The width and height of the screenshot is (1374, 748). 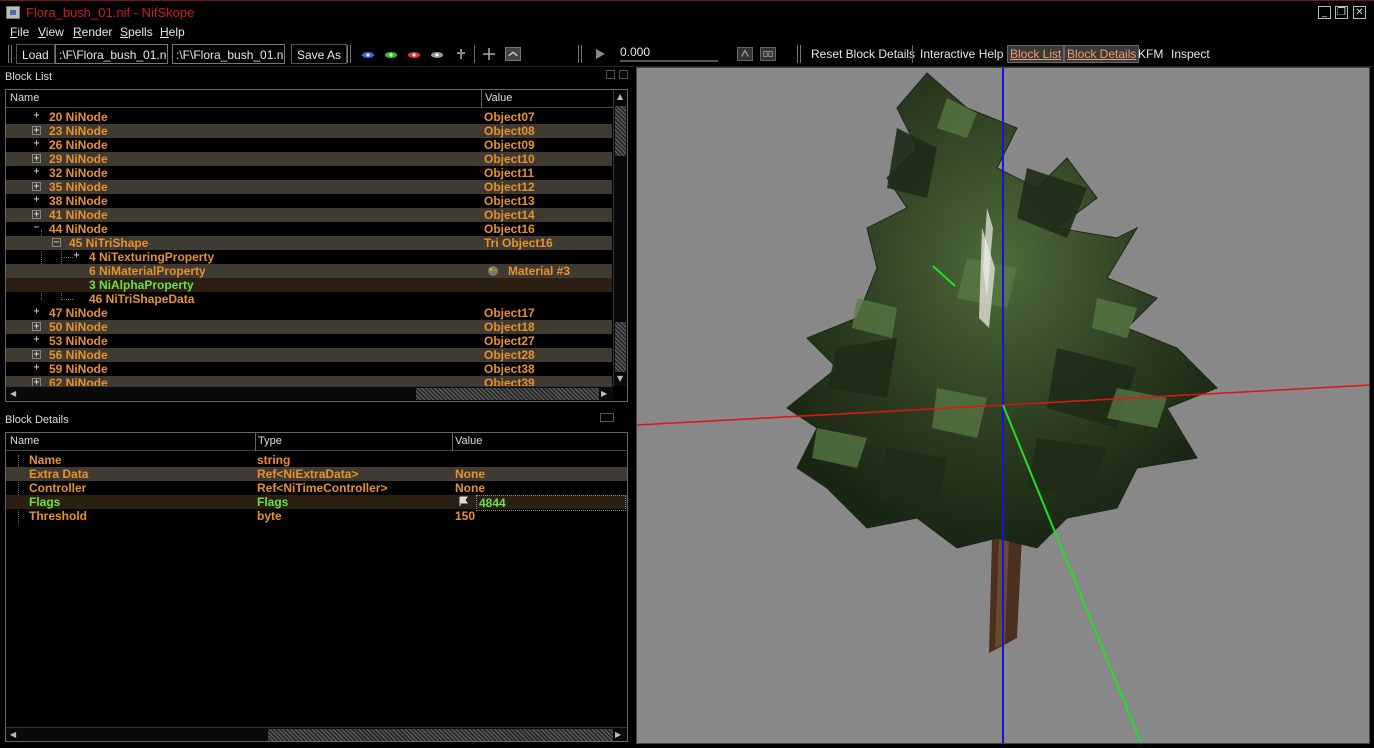 I want to click on block-list-vertical-scrollbar: ▲ ▼, so click(x=620, y=238).